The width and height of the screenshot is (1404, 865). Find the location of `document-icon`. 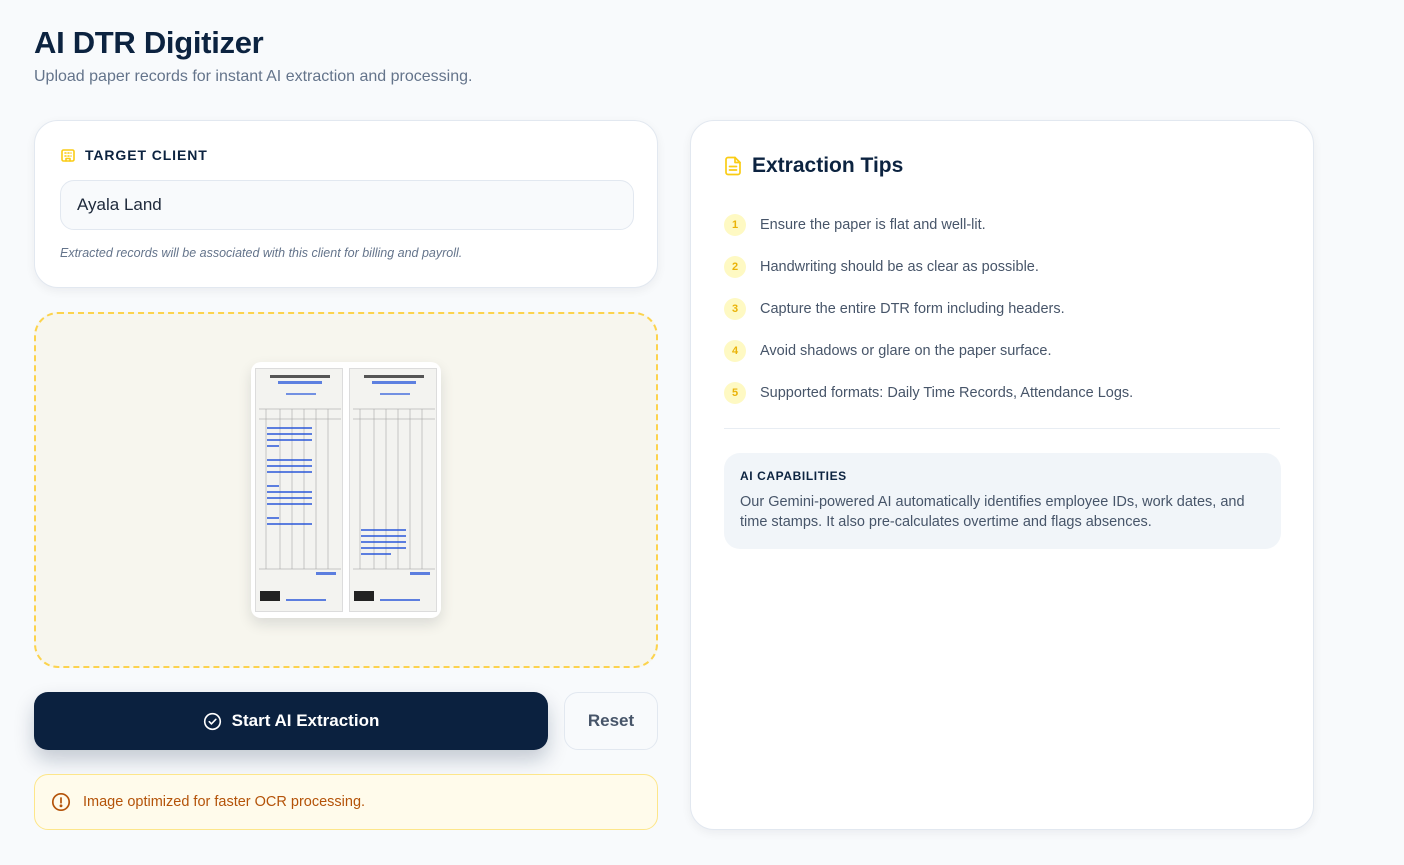

document-icon is located at coordinates (733, 166).